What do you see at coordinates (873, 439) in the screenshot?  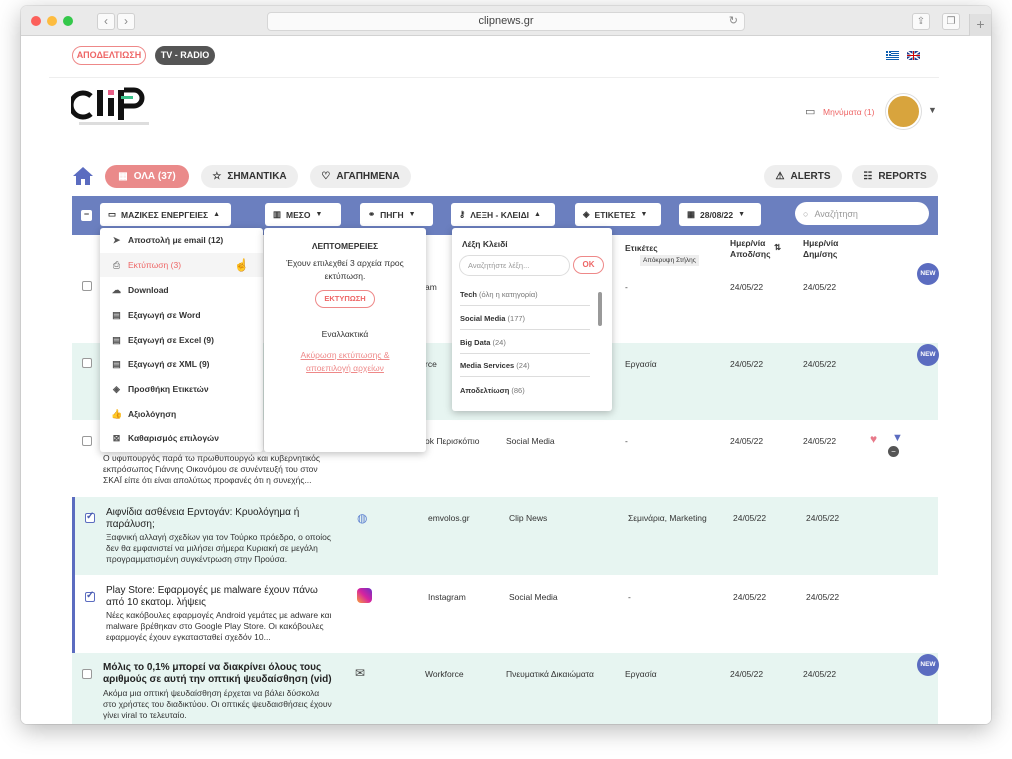 I see `heart-icon: ♥` at bounding box center [873, 439].